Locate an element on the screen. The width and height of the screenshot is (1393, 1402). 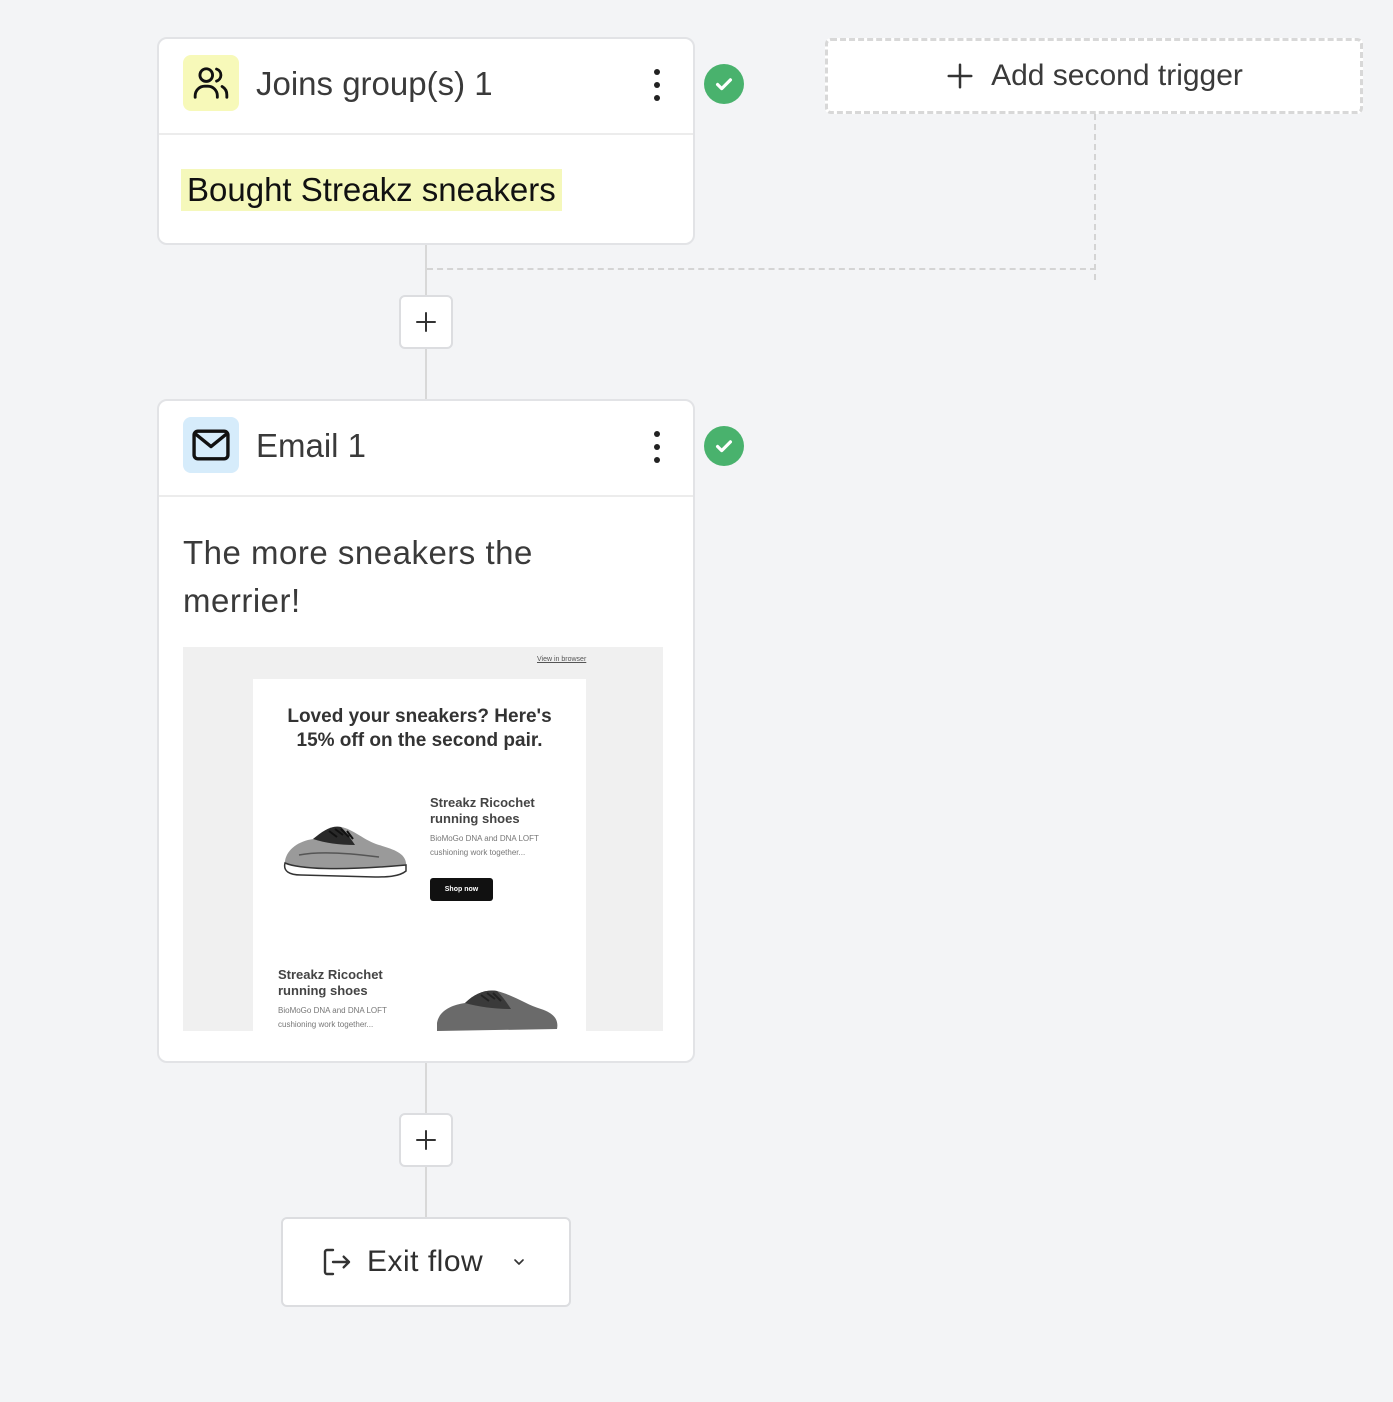
chevron-down-icon is located at coordinates (519, 1262).